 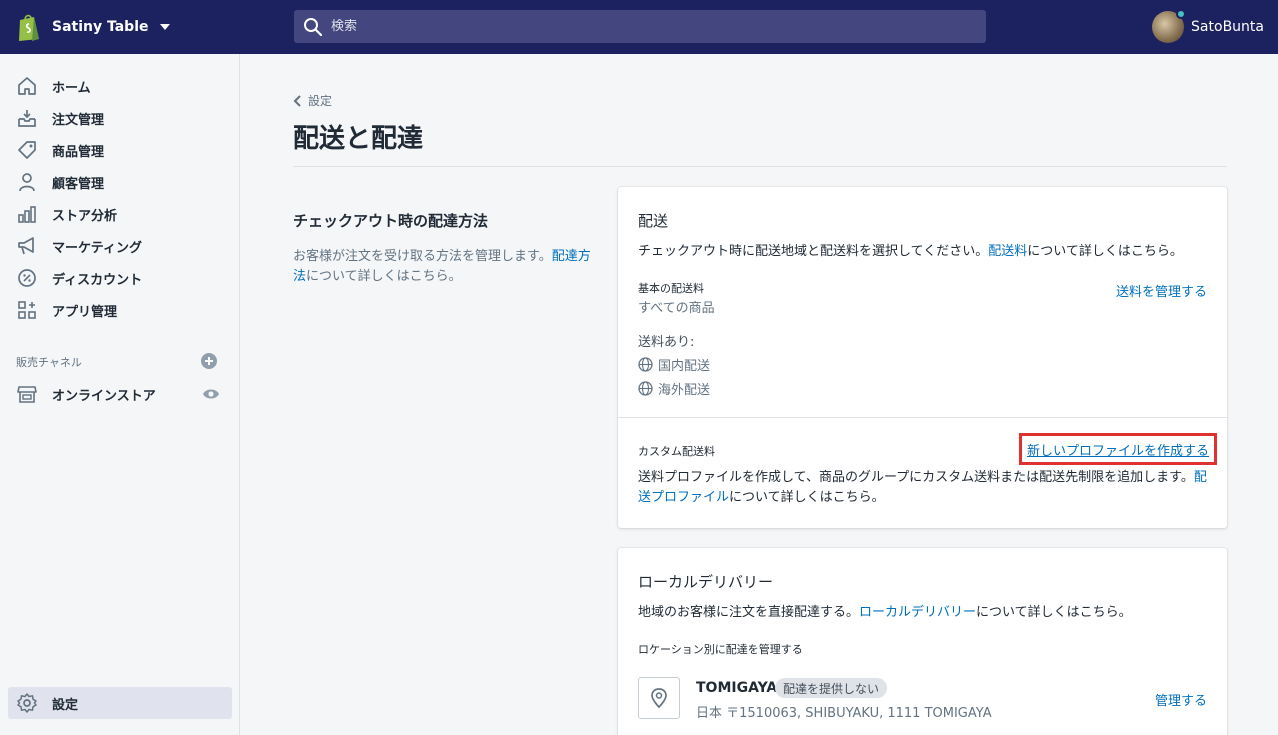 I want to click on orders-icon, so click(x=27, y=118).